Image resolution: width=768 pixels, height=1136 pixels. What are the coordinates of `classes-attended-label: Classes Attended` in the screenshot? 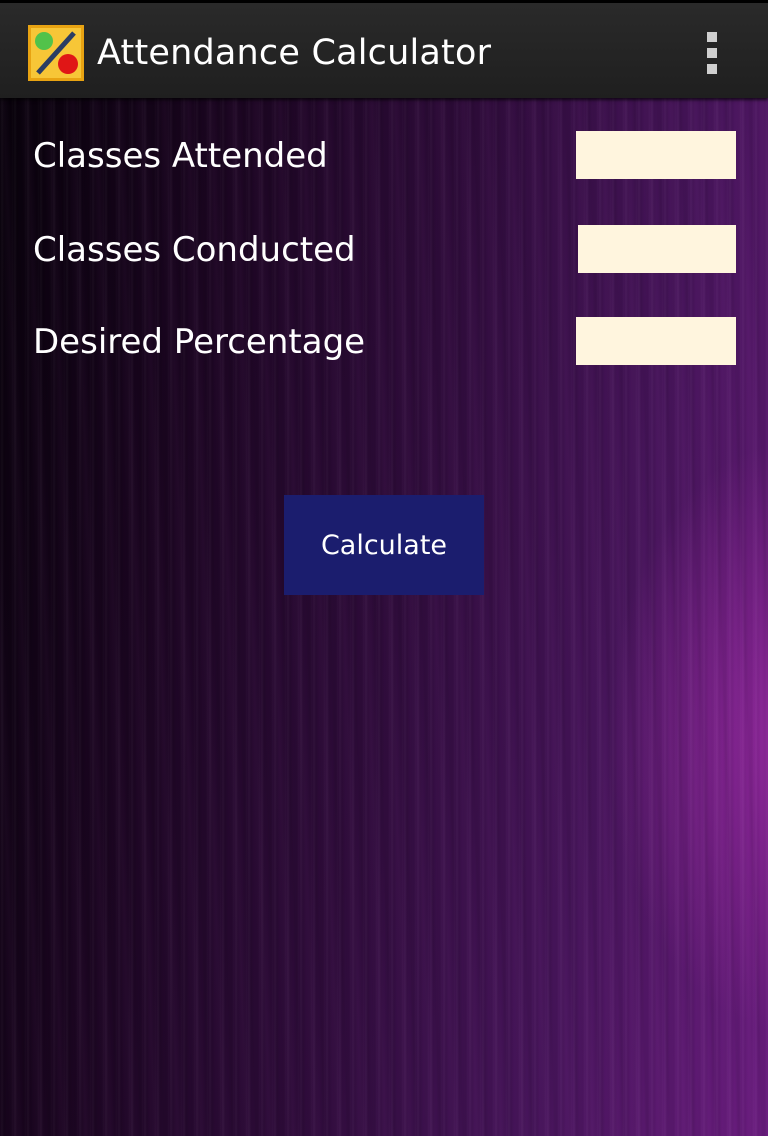 It's located at (180, 156).